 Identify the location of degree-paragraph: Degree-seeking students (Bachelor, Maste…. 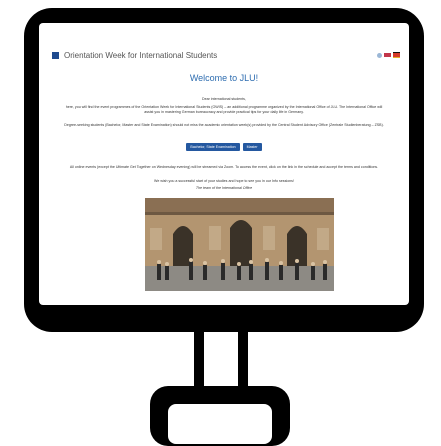
(224, 125).